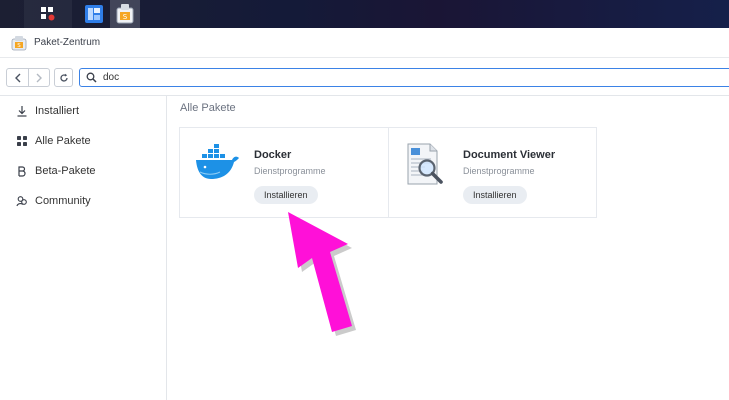 Image resolution: width=729 pixels, height=400 pixels. I want to click on sidebar-item-installed: Installiert, so click(47, 111).